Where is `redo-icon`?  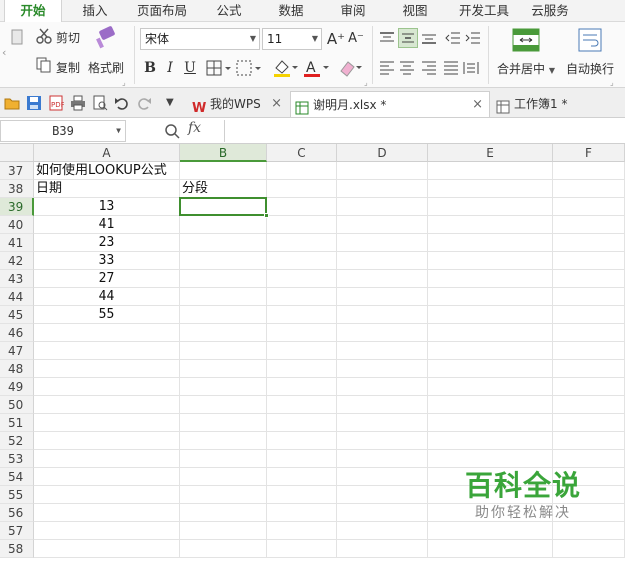 redo-icon is located at coordinates (144, 103).